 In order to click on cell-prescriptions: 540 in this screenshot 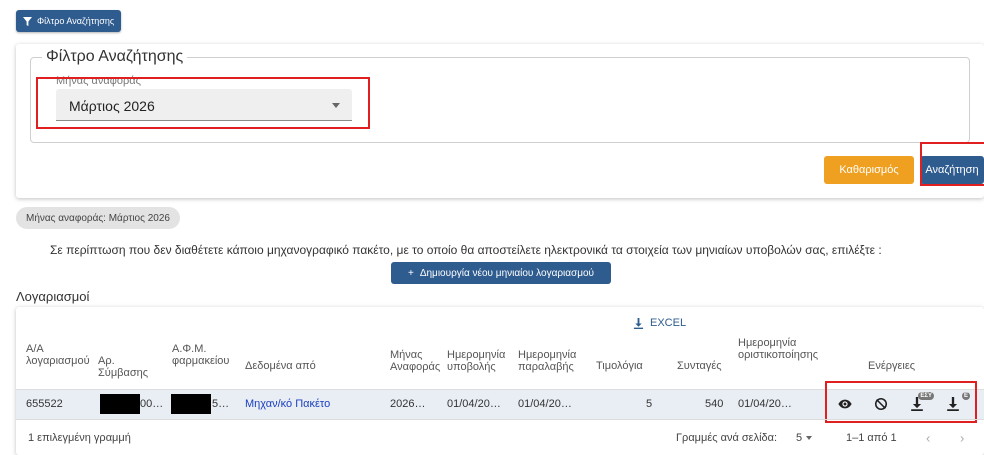, I will do `click(714, 404)`.